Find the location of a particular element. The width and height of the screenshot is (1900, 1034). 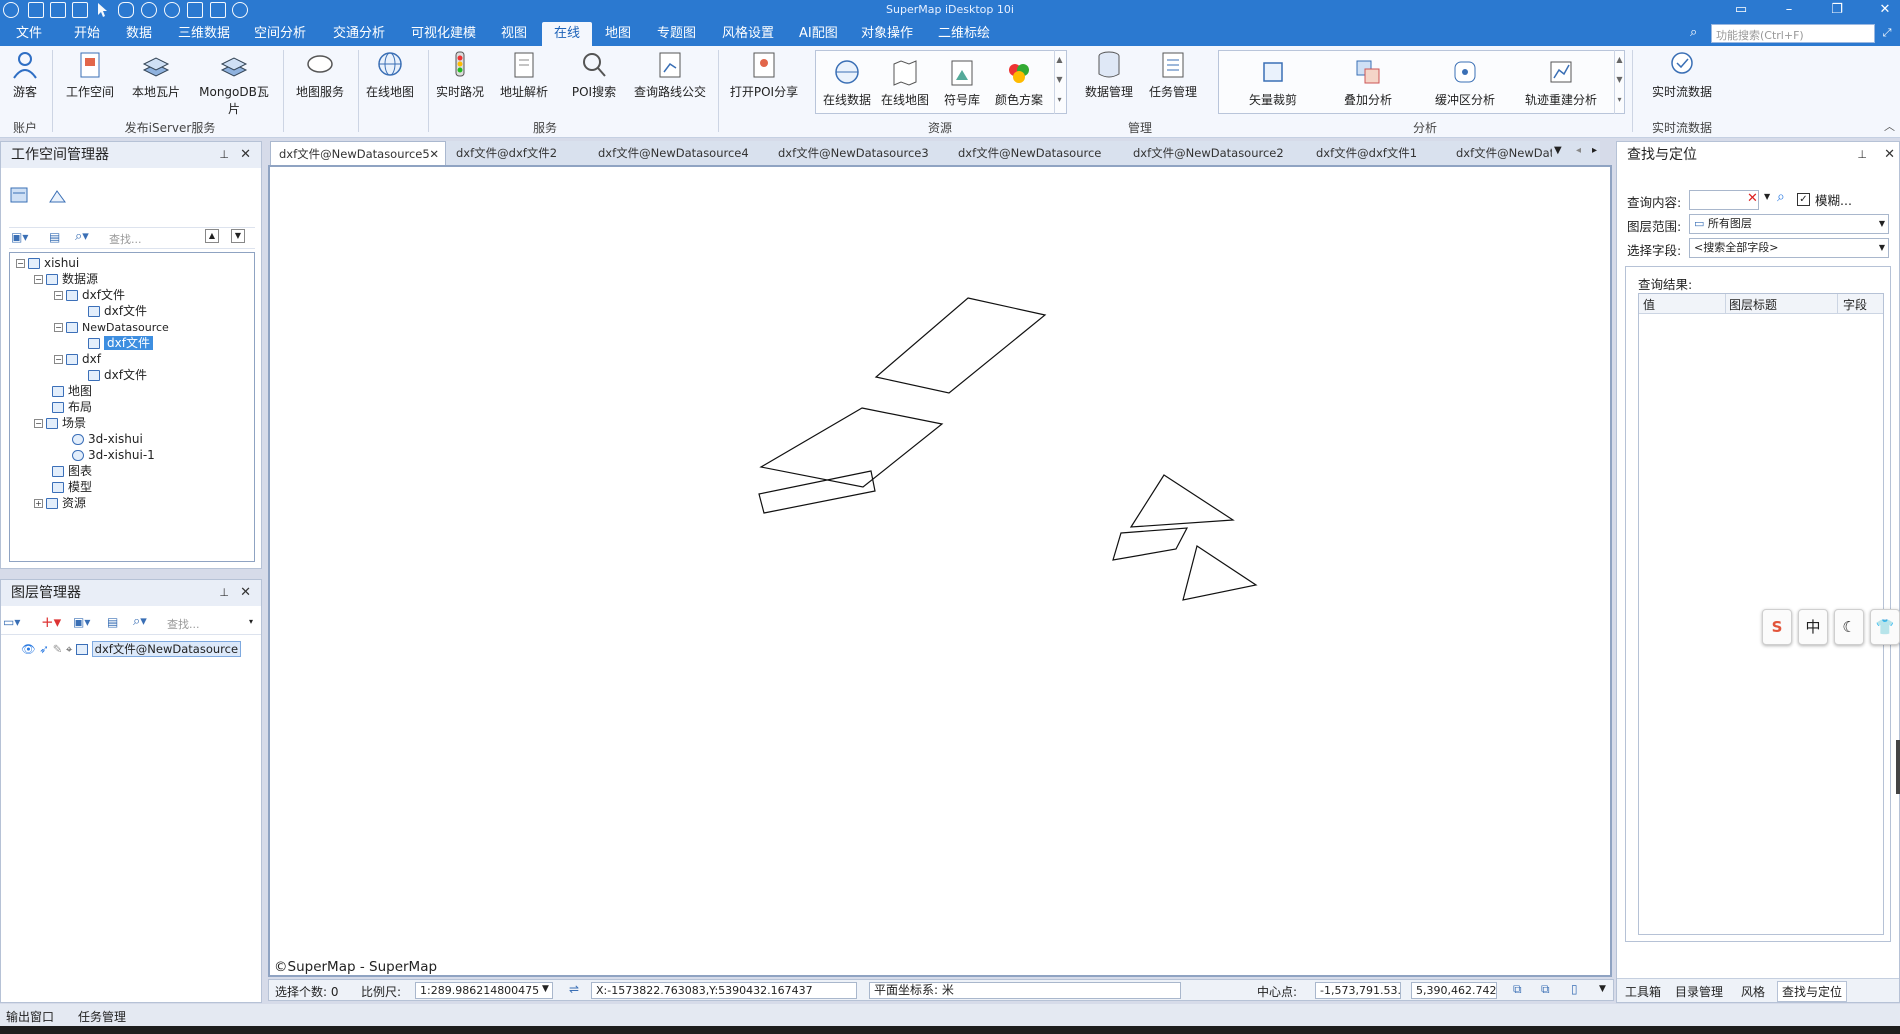

search-icon: ⌕ is located at coordinates (1693, 32).